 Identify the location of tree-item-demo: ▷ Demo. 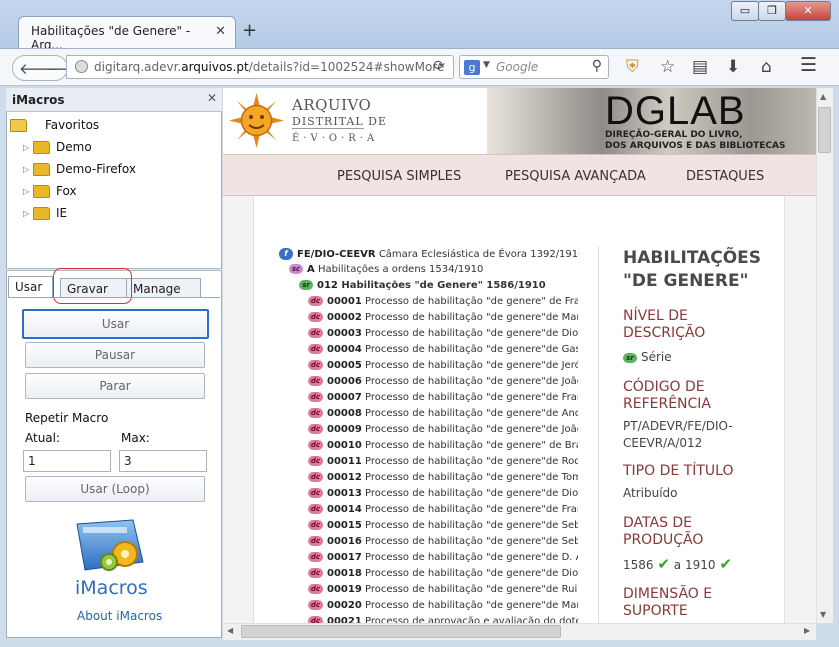
(57, 147).